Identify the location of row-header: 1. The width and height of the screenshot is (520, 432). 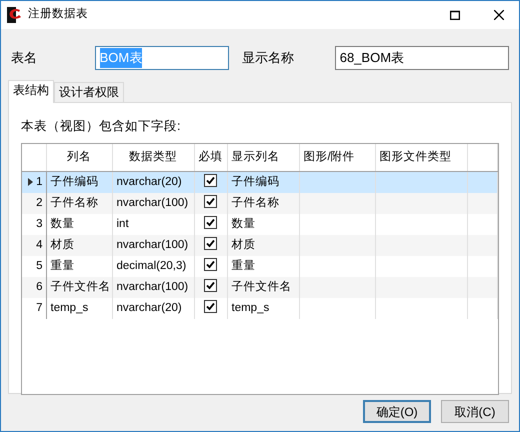
(34, 182).